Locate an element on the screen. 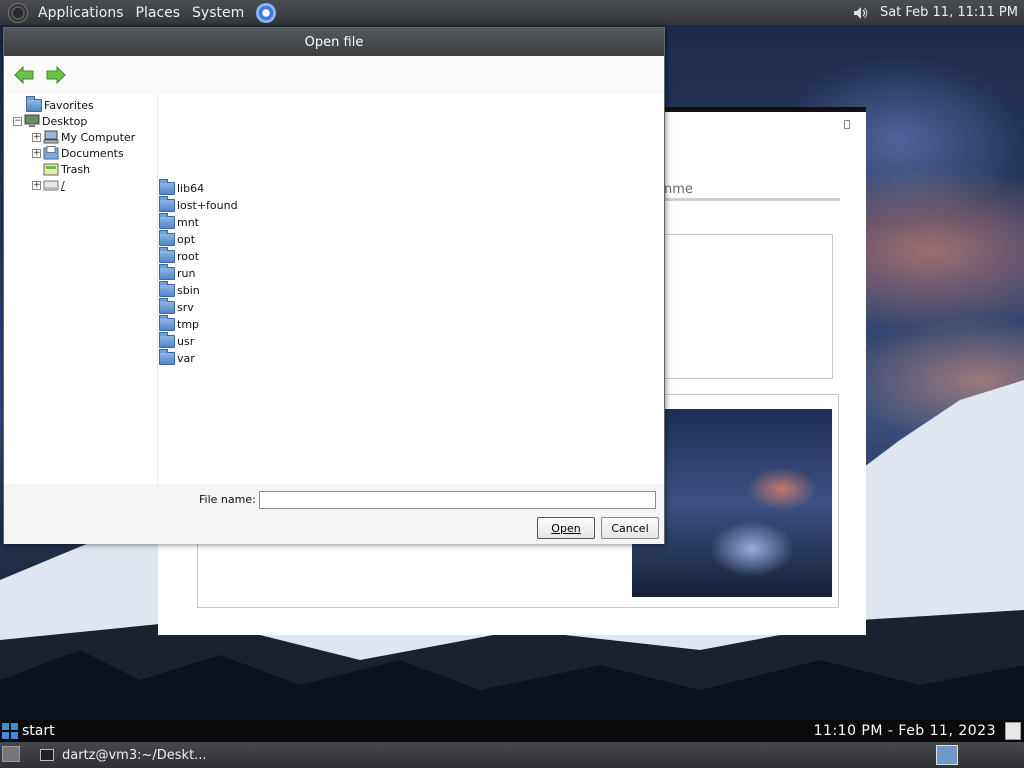  open-button: Open is located at coordinates (566, 528).